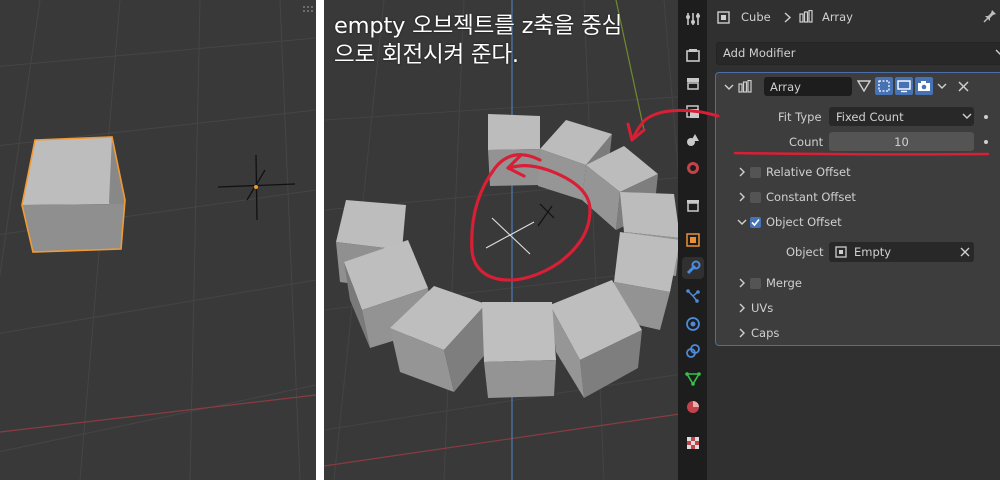 Image resolution: width=1000 pixels, height=480 pixels. I want to click on area-corner-grip, so click(308, 10).